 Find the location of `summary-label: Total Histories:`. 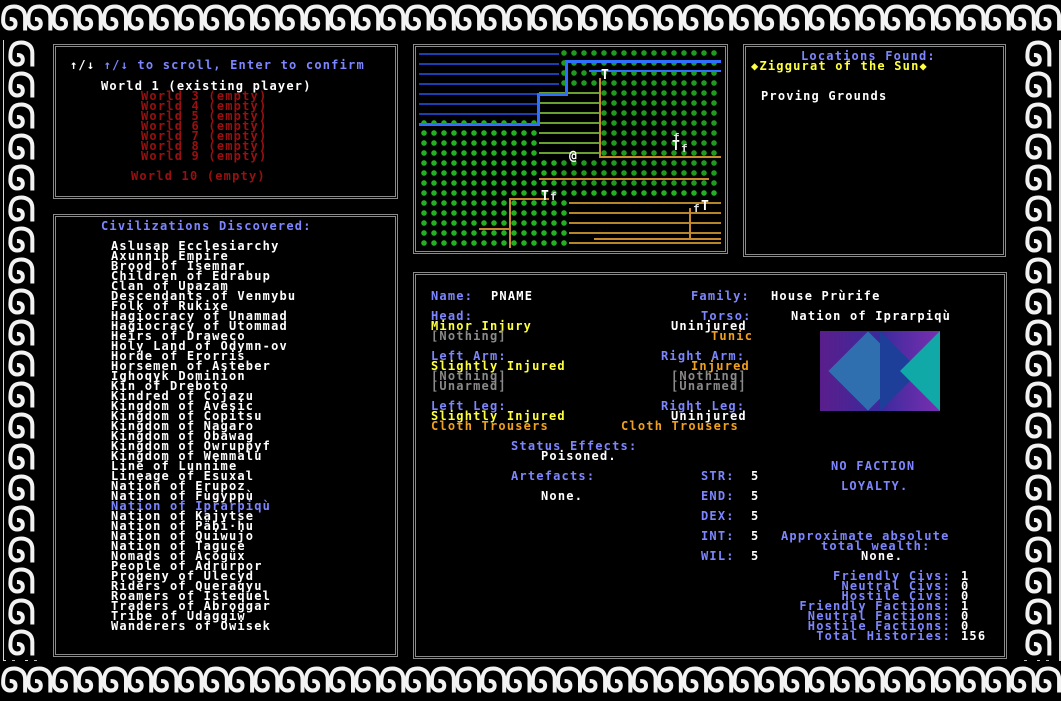

summary-label: Total Histories: is located at coordinates (883, 636).